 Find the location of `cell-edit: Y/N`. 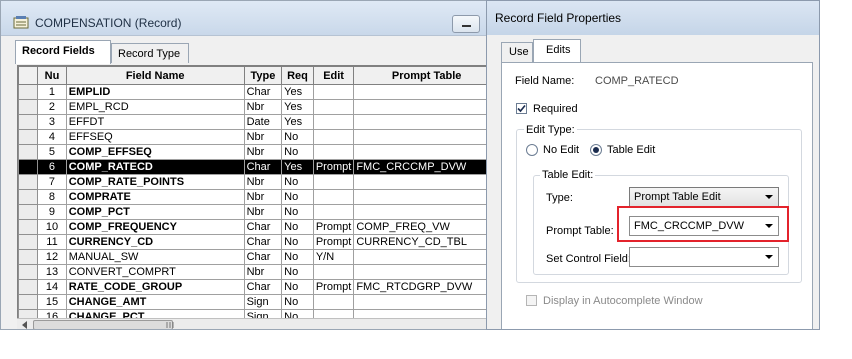

cell-edit: Y/N is located at coordinates (333, 257).